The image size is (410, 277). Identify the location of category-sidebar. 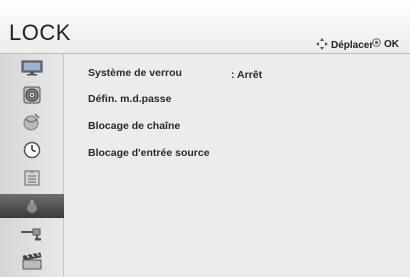
(32, 165).